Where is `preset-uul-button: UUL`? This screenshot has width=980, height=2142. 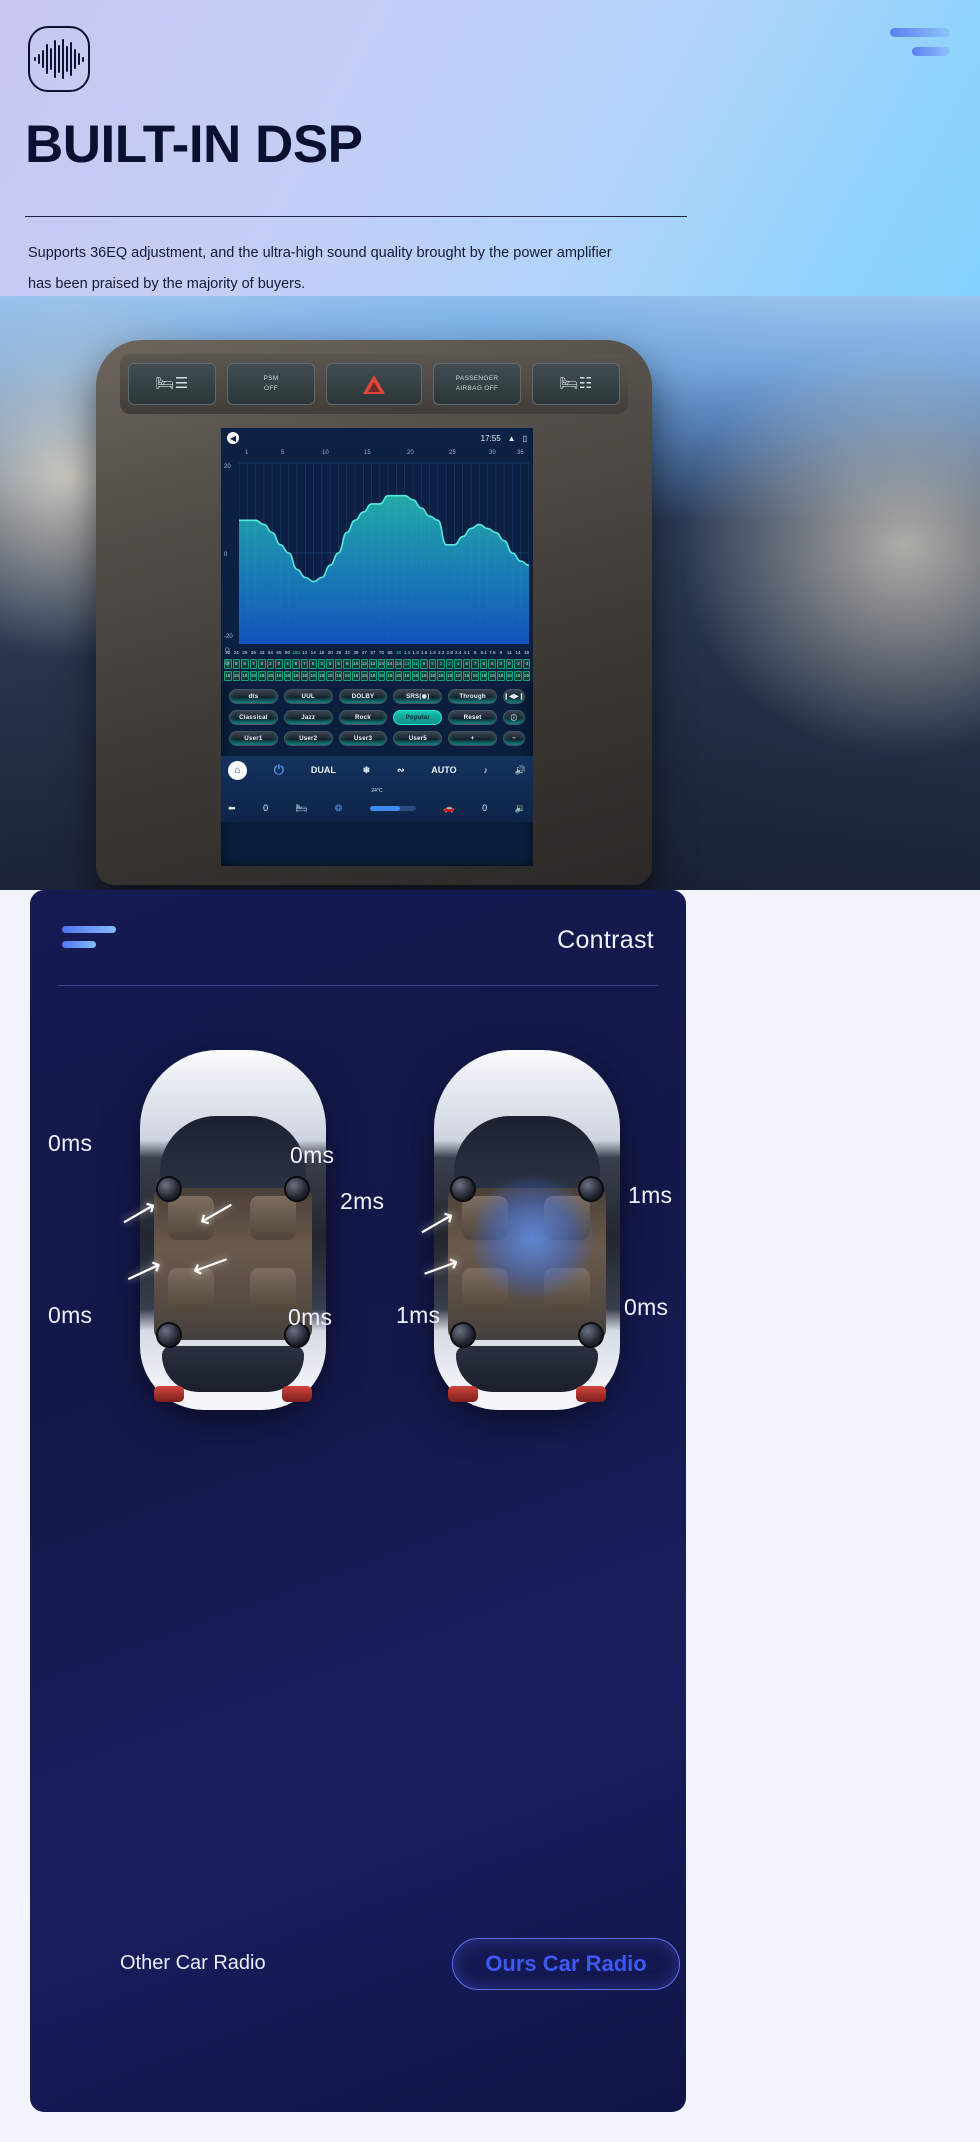 preset-uul-button: UUL is located at coordinates (308, 697).